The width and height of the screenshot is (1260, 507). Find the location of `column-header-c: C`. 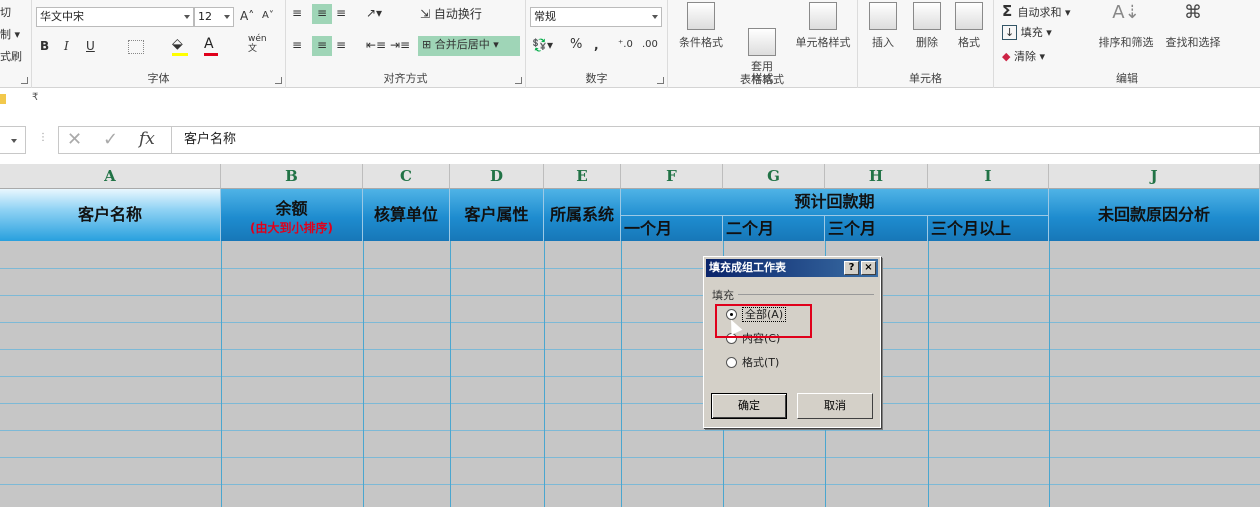

column-header-c: C is located at coordinates (406, 176).